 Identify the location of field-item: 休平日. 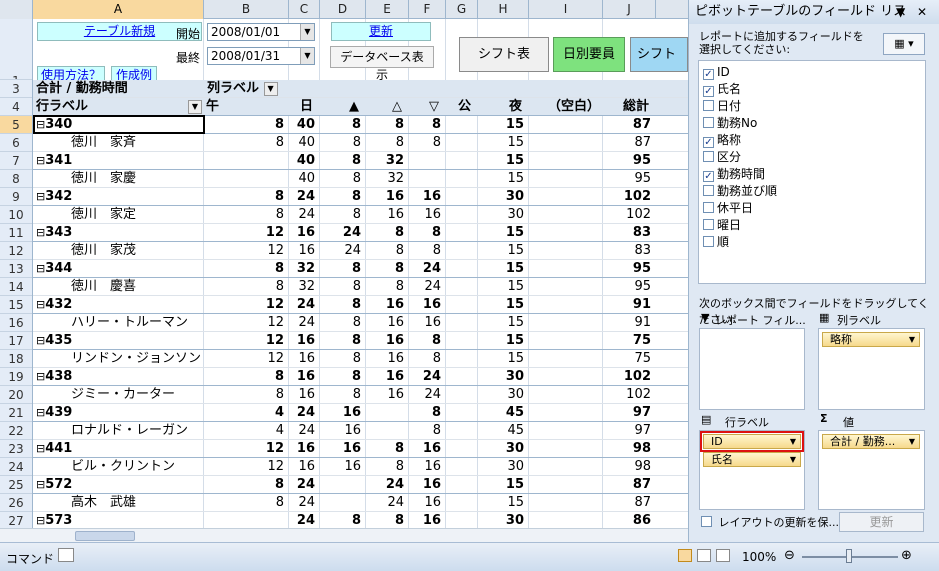
(728, 208).